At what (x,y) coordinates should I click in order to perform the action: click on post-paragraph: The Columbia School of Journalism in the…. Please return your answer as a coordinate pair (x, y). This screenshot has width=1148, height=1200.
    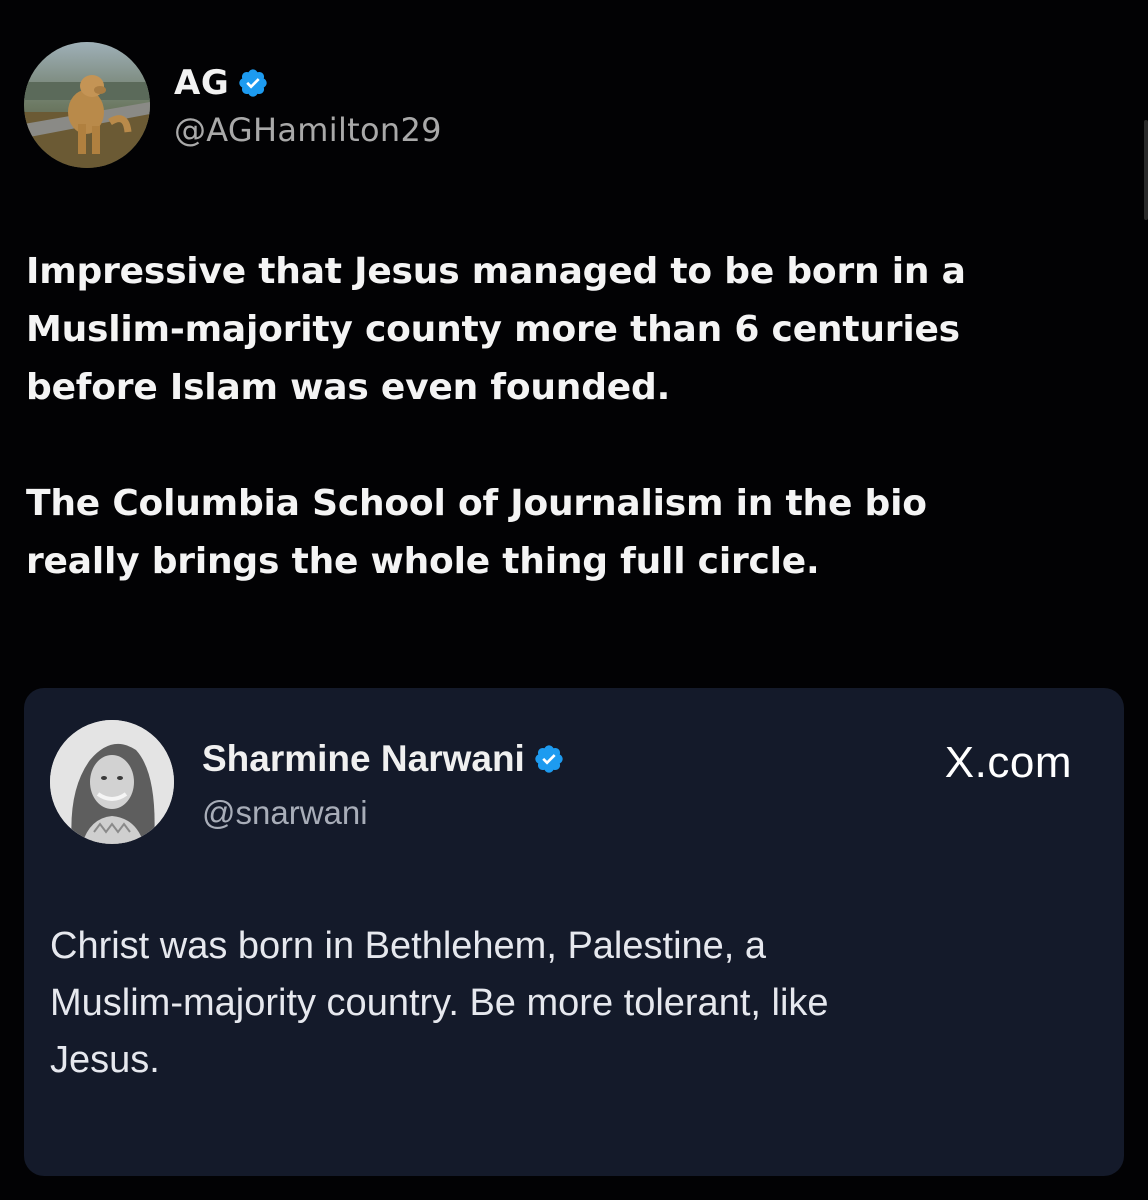
    Looking at the image, I should click on (476, 532).